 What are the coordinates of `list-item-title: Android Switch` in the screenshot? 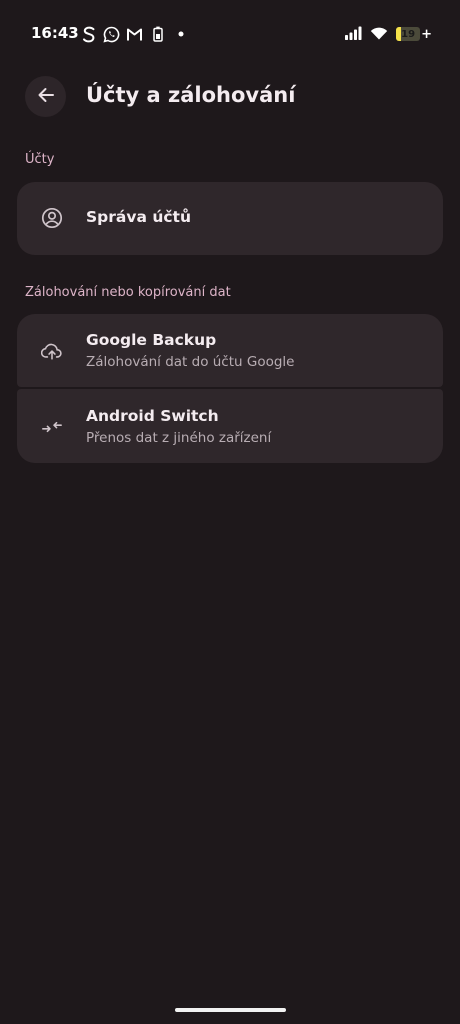 It's located at (152, 416).